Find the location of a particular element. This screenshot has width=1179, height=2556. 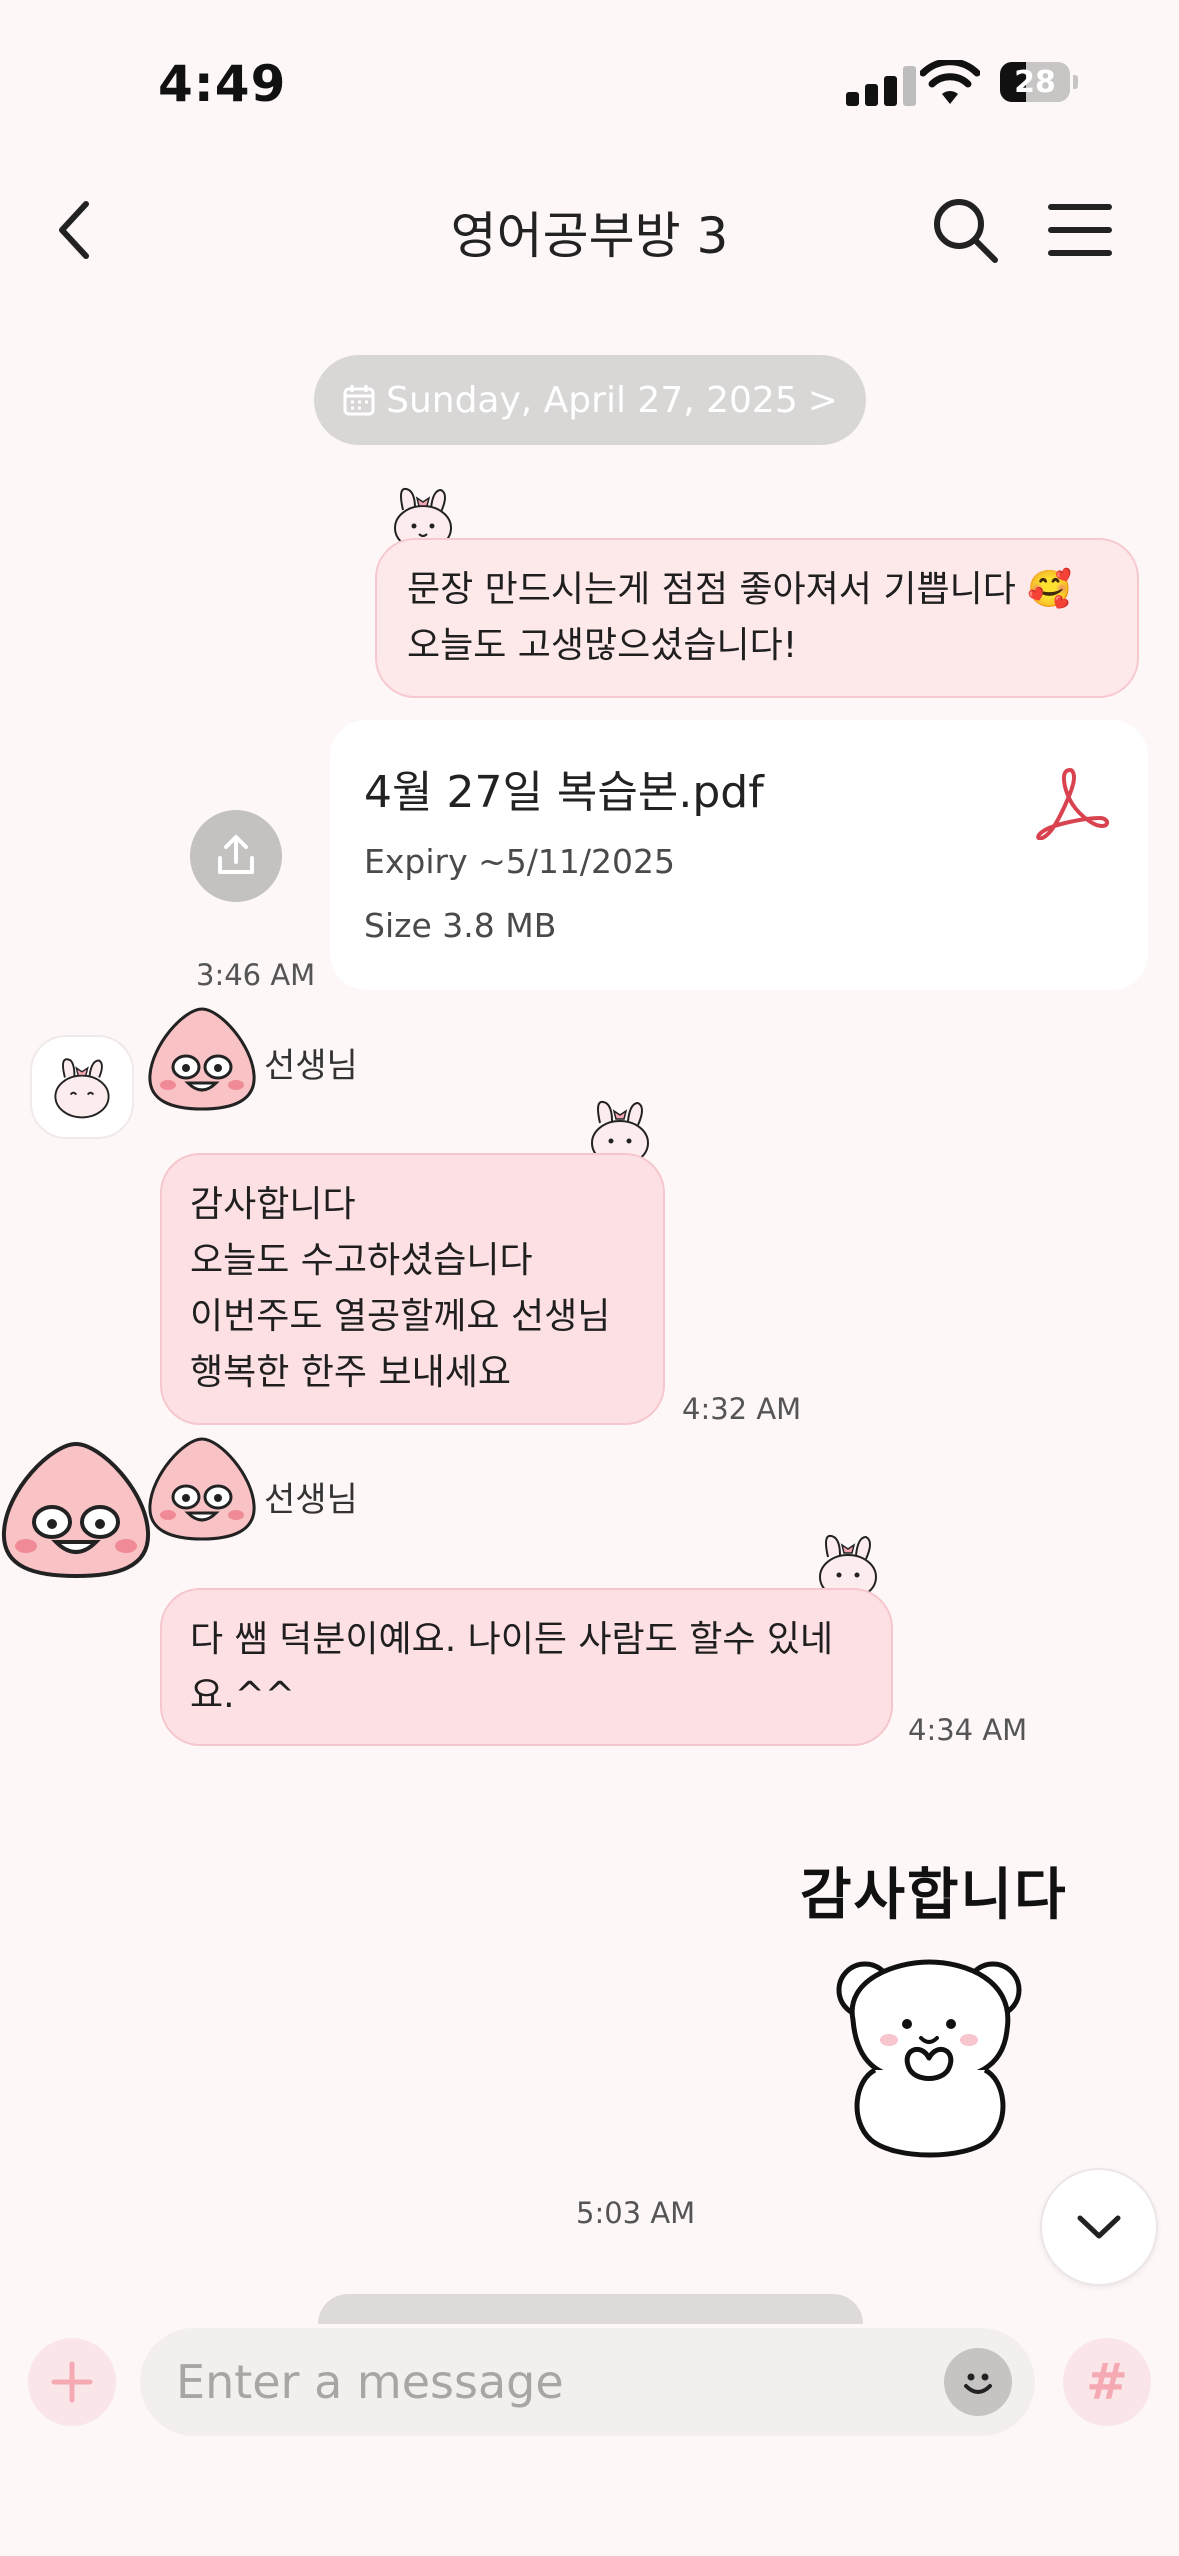

scroll-to-bottom-button is located at coordinates (1099, 2227).